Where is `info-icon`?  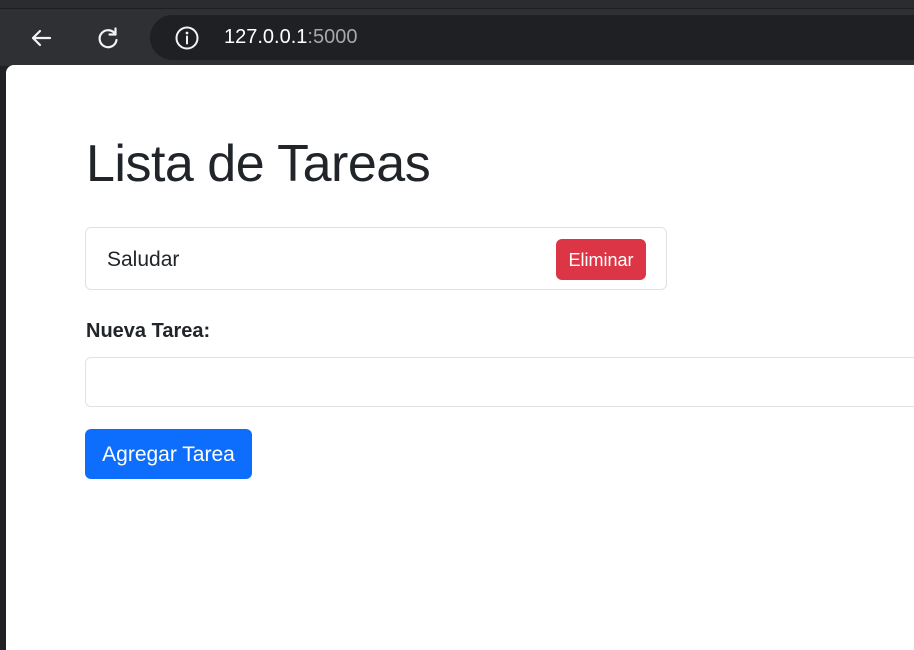 info-icon is located at coordinates (187, 38).